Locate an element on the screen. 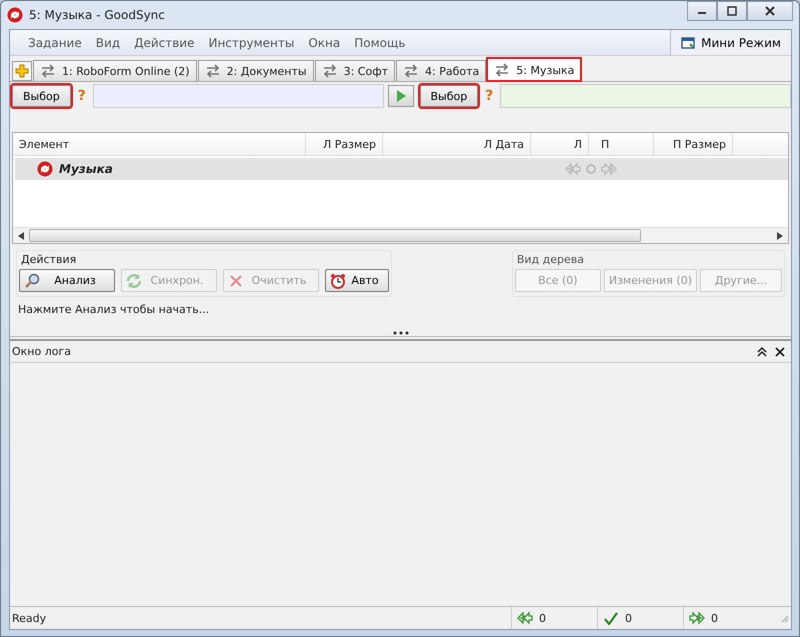  column-header: П Размер is located at coordinates (693, 144).